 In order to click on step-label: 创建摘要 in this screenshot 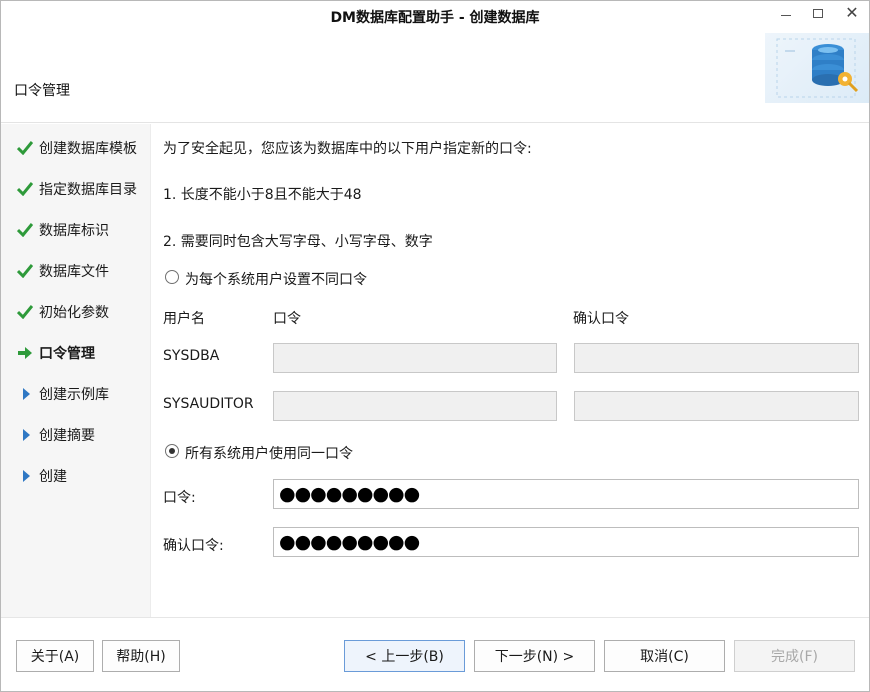, I will do `click(67, 436)`.